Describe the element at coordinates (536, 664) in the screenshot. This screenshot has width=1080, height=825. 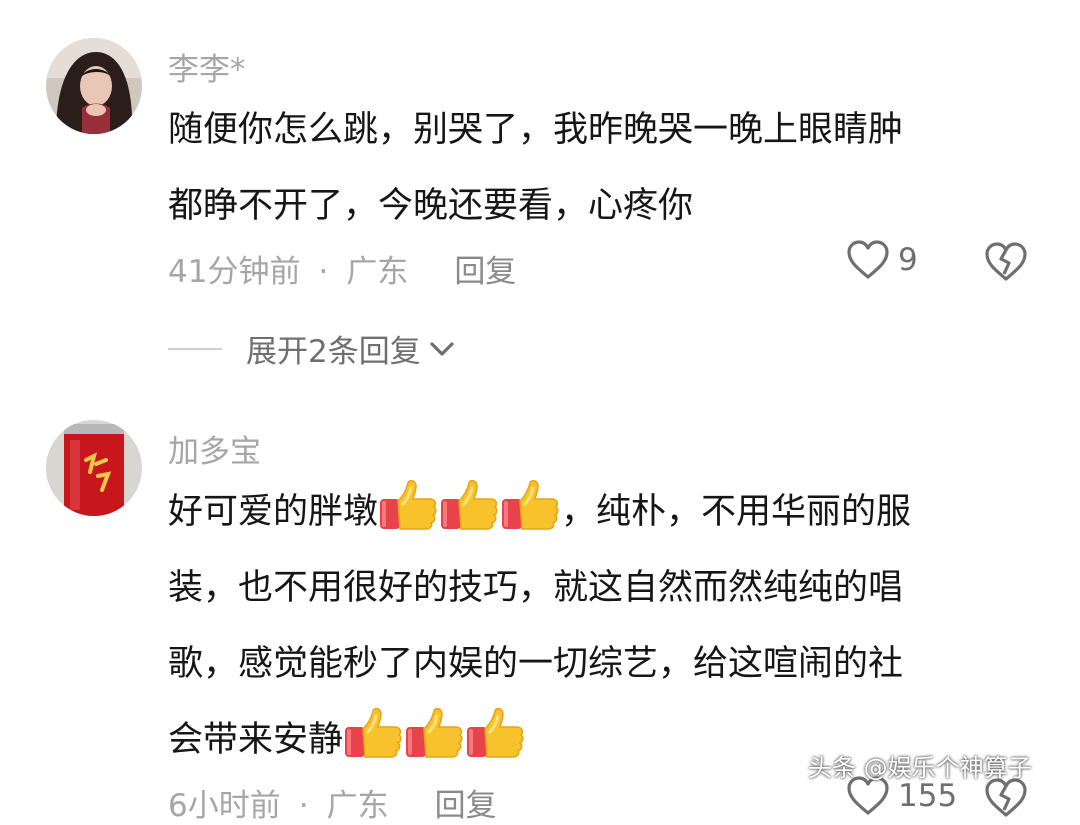
I see `comment-line: 歌，感觉能秒了内娱的一切综艺，给这喧闹的社` at that location.